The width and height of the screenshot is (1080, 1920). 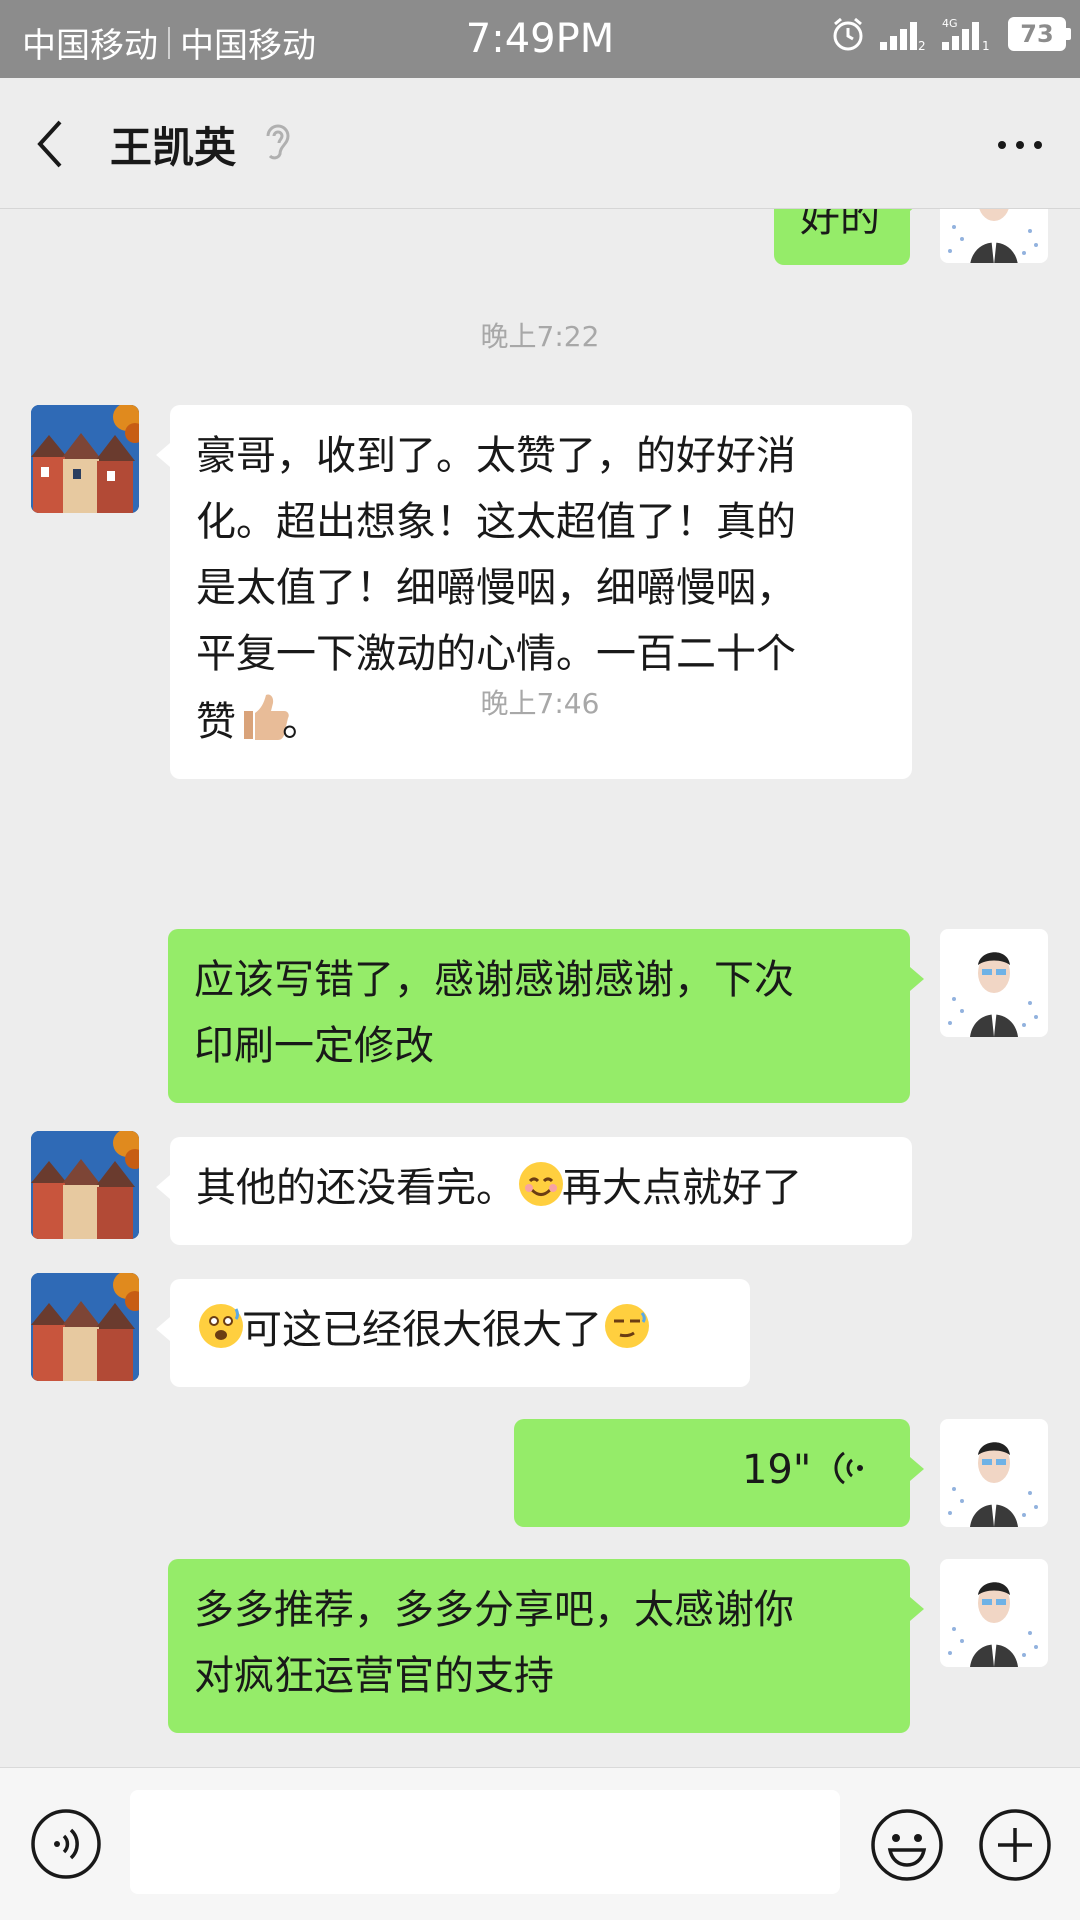 I want to click on voice-wave-icon, so click(x=847, y=1468).